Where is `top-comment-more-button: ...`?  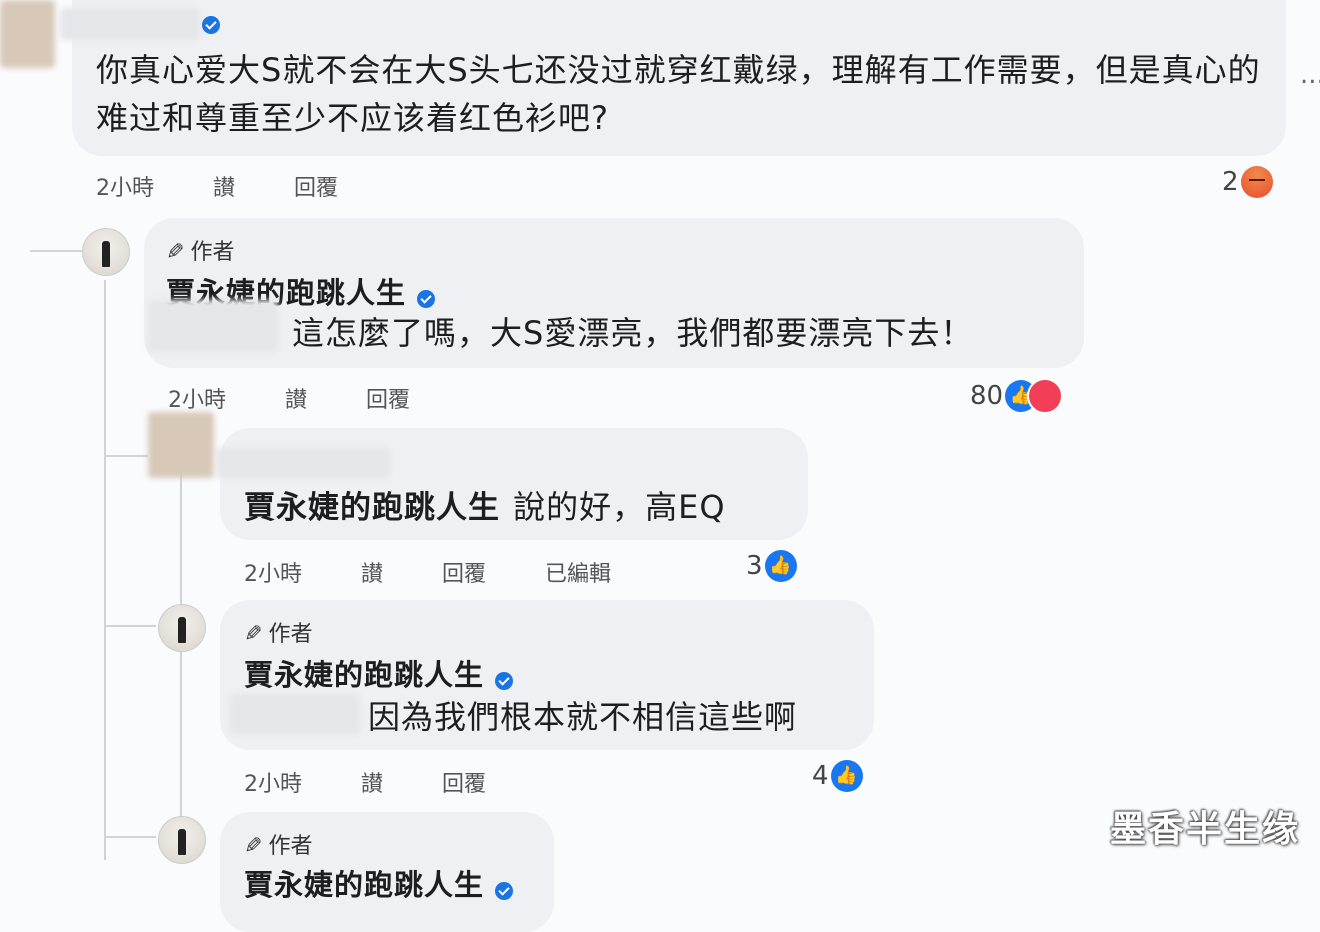 top-comment-more-button: ... is located at coordinates (1310, 75).